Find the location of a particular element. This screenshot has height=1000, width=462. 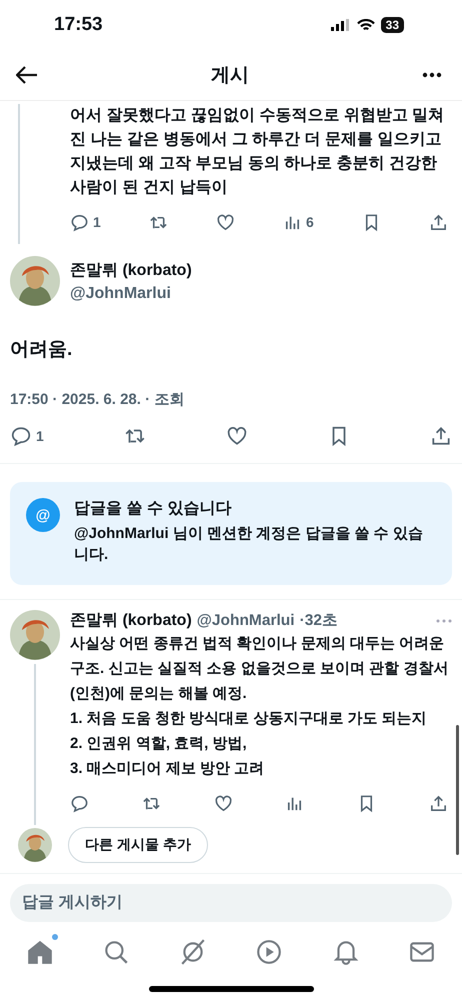

post-text: 1. 처음 도움 청한 방식대로 상동지구대로 가도 되는지 is located at coordinates (249, 719).